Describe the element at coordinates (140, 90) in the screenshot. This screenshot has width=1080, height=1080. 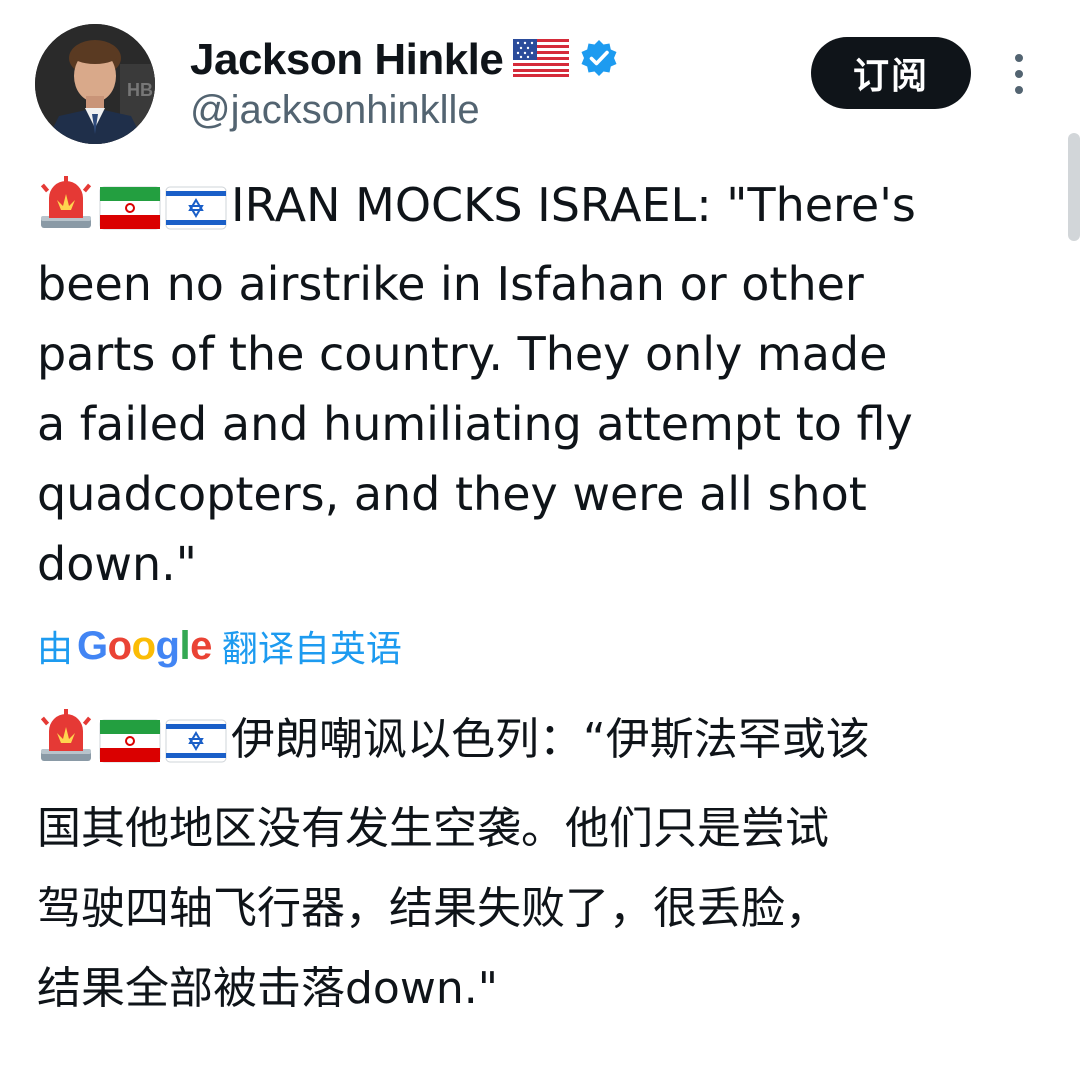
I see `svg-text: HB` at that location.